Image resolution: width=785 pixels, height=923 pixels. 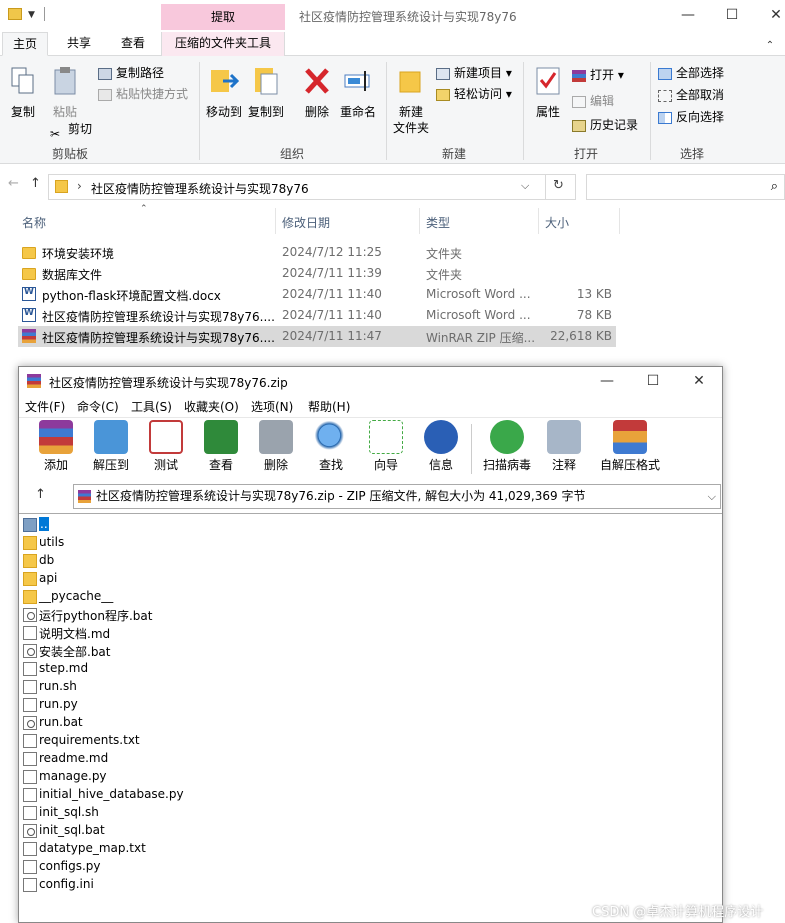 I want to click on wizard-button: 向导, so click(x=386, y=446).